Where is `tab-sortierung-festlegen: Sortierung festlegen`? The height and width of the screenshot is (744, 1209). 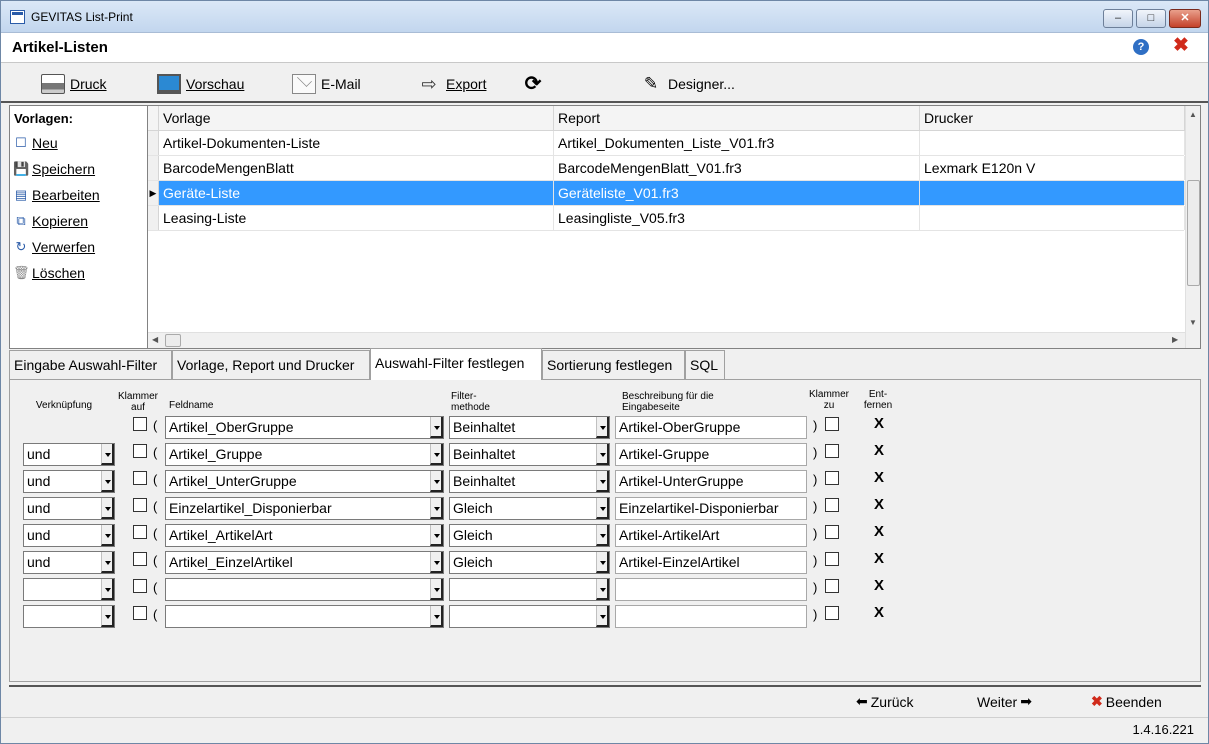 tab-sortierung-festlegen: Sortierung festlegen is located at coordinates (613, 365).